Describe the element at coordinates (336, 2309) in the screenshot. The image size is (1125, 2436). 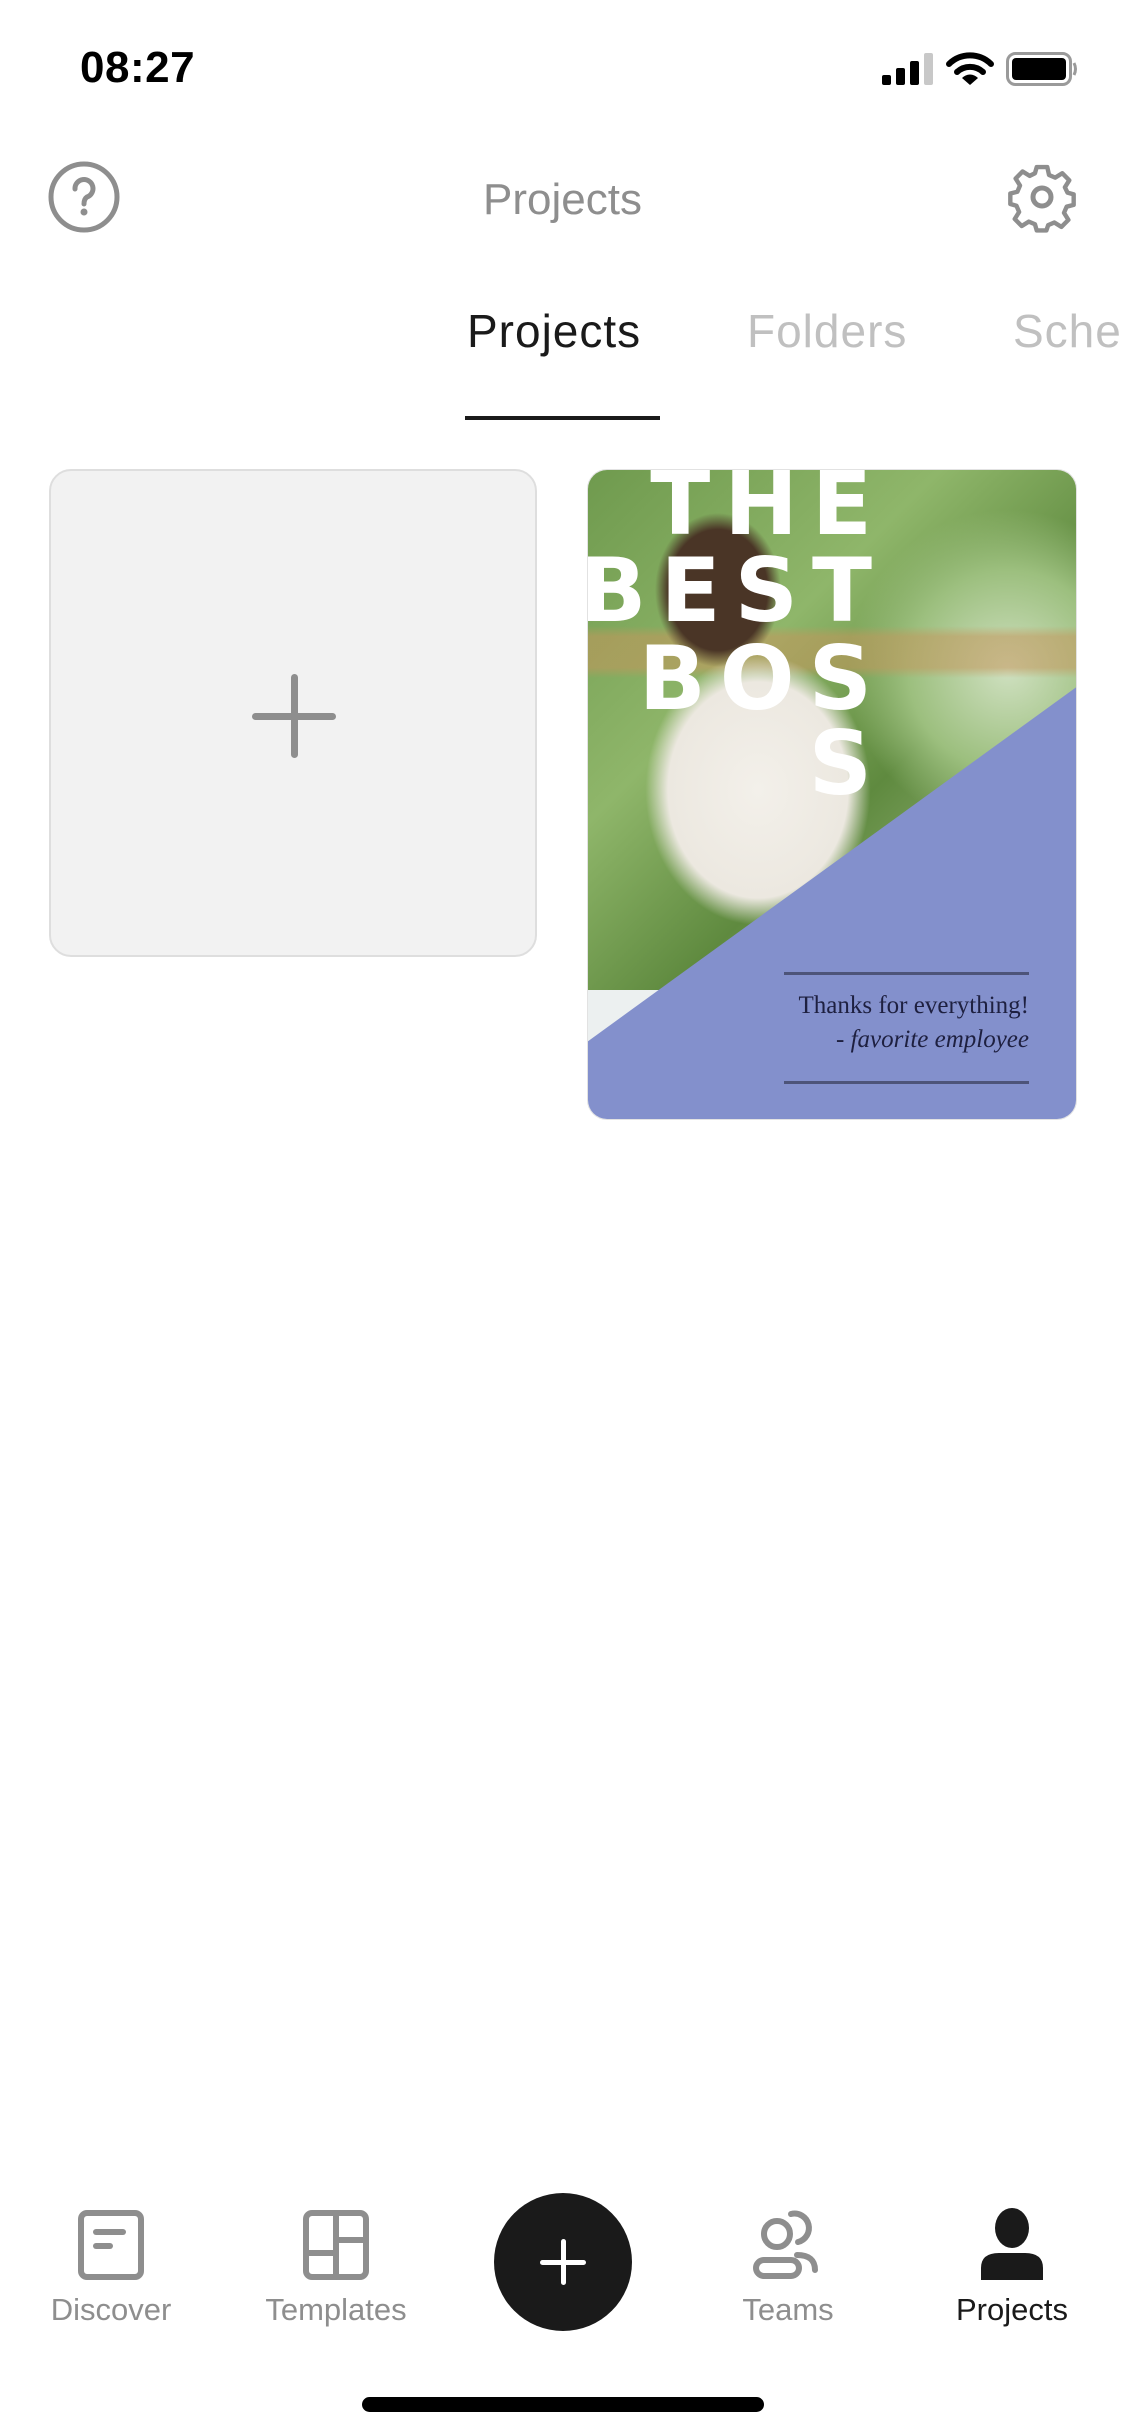
I see `nav-label: Templates` at that location.